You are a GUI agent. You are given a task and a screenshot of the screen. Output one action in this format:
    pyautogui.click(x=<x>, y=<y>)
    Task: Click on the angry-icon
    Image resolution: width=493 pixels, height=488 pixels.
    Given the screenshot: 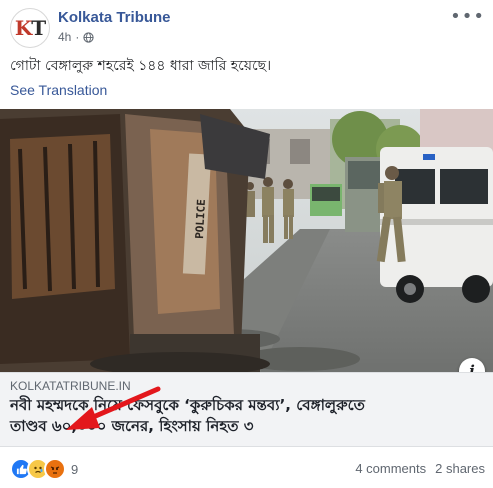 What is the action you would take?
    pyautogui.click(x=55, y=469)
    